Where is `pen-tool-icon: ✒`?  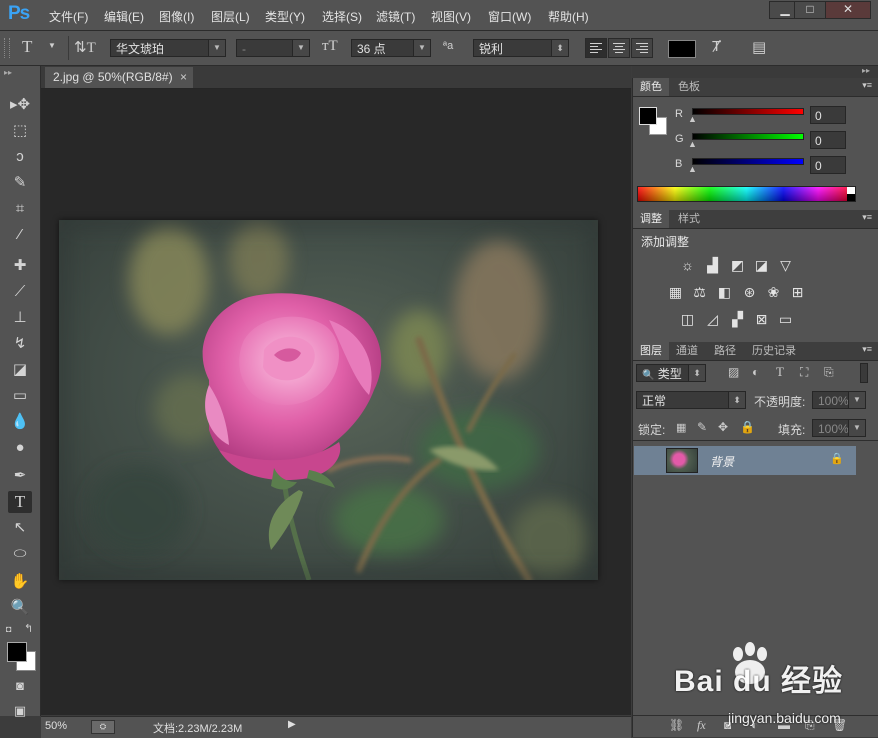 pen-tool-icon: ✒ is located at coordinates (20, 476).